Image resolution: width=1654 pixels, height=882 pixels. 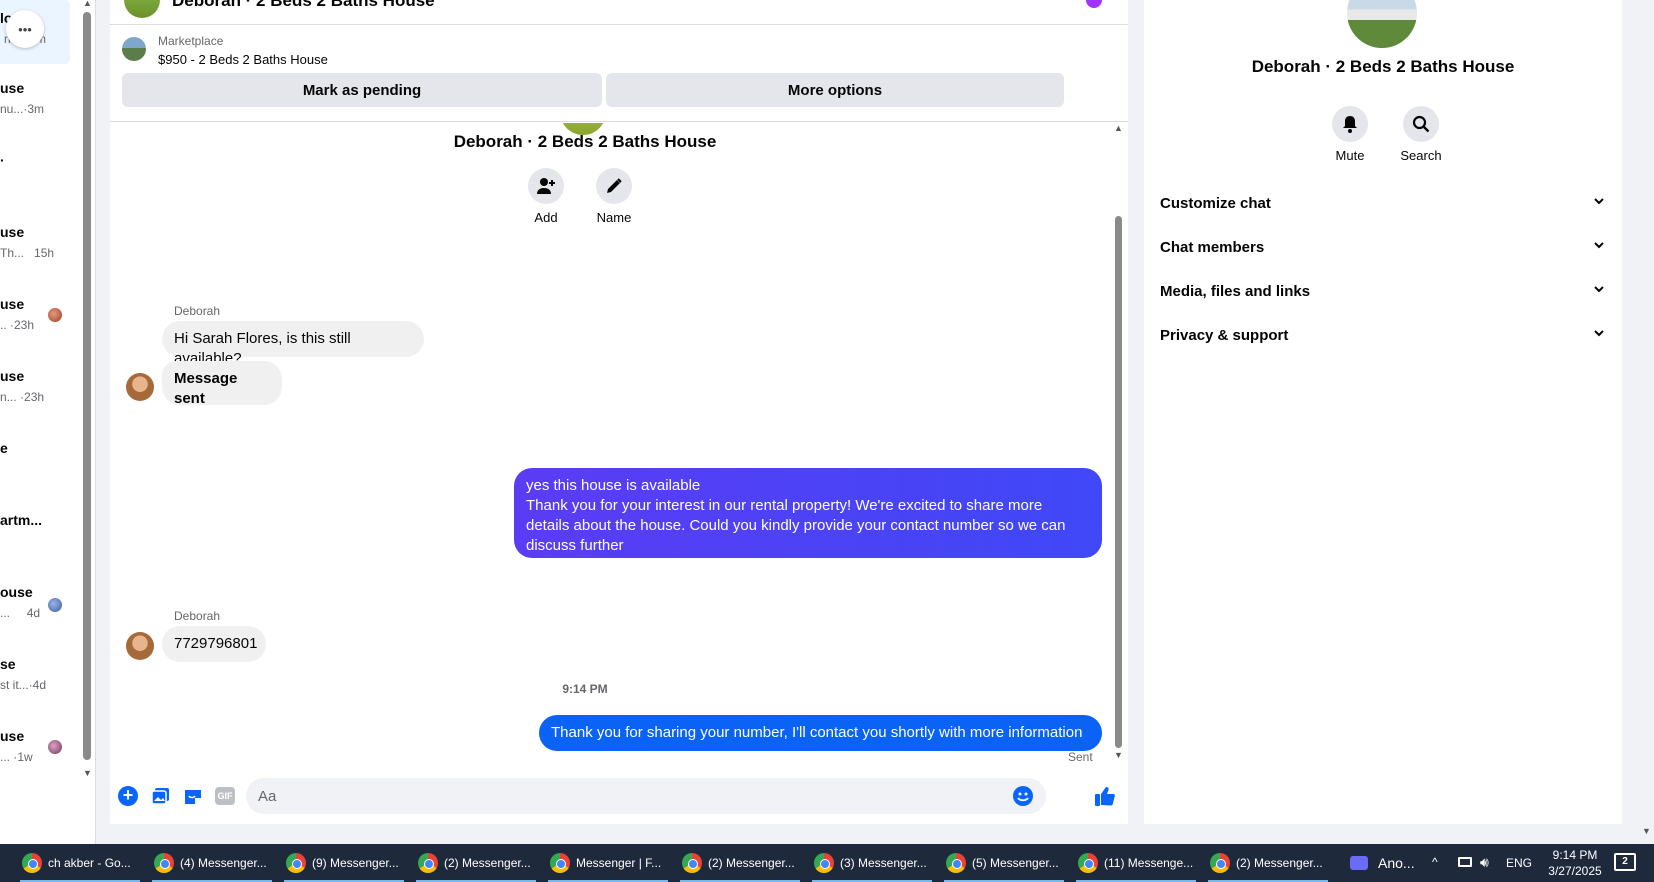 What do you see at coordinates (1421, 155) in the screenshot?
I see `search-label: Search` at bounding box center [1421, 155].